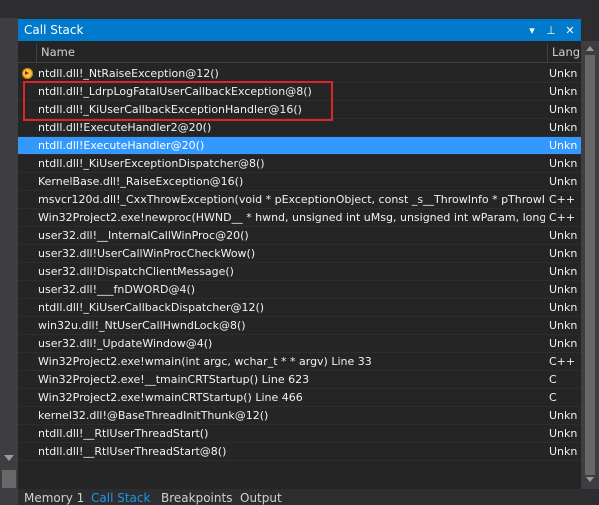  Describe the element at coordinates (128, 73) in the screenshot. I see `frame-name: ntdll.dll!_NtRaiseException@12()` at that location.